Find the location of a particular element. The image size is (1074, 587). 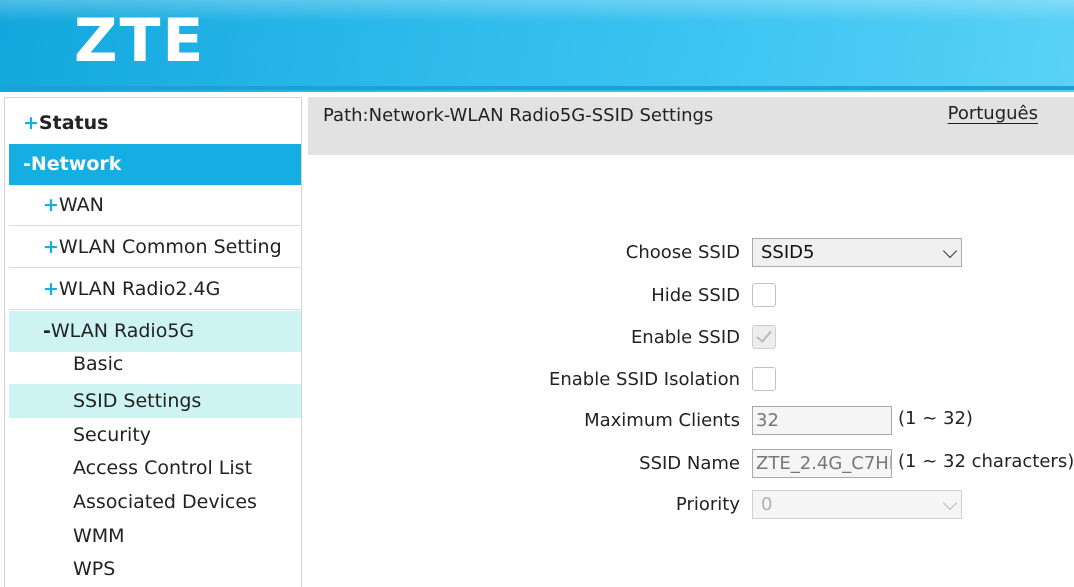

sidebar-item-network: -Network is located at coordinates (155, 164).